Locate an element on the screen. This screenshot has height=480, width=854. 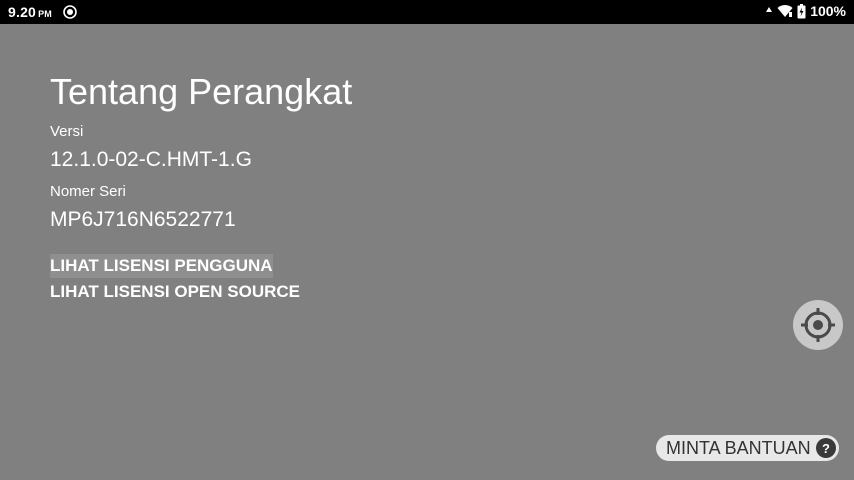
target-button is located at coordinates (818, 325).